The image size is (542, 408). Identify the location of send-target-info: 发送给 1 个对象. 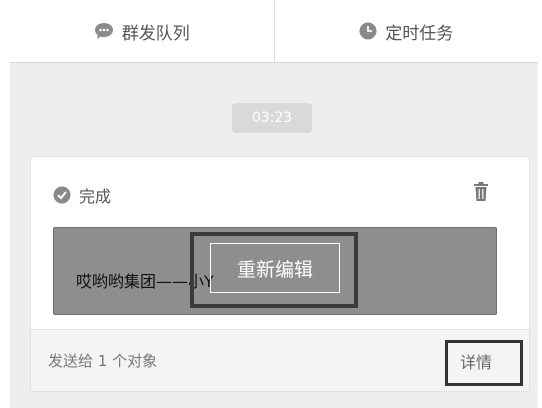
(103, 361).